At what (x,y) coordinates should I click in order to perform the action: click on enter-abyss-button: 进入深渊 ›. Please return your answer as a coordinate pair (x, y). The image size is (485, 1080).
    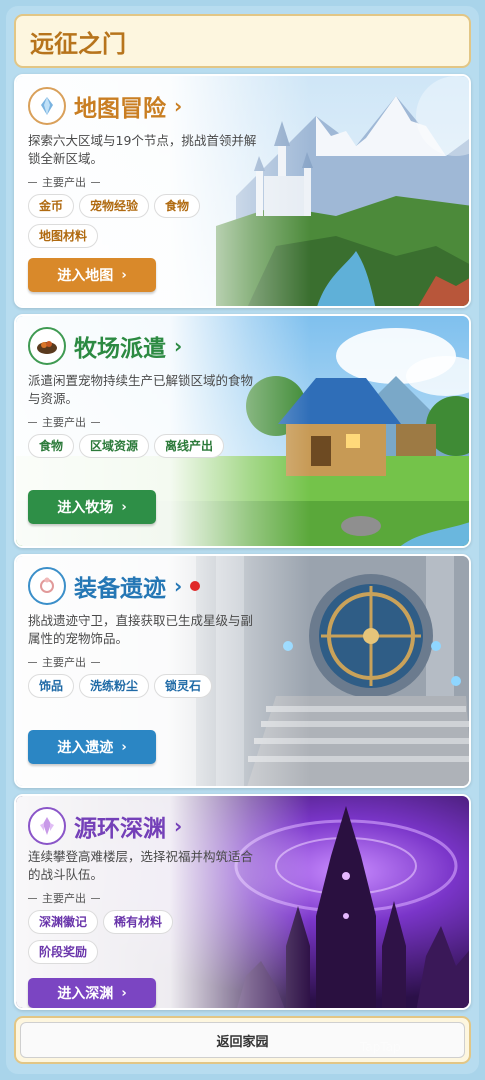
    Looking at the image, I should click on (92, 993).